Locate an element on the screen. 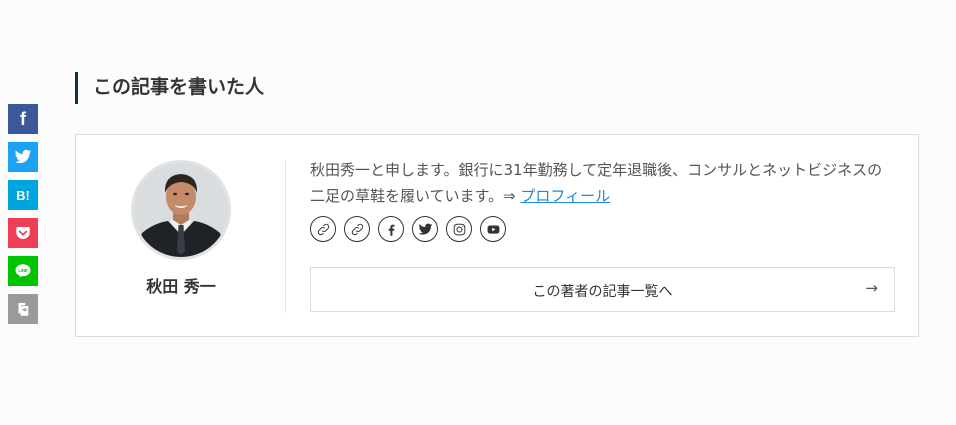 The width and height of the screenshot is (956, 425). avatar-image is located at coordinates (181, 210).